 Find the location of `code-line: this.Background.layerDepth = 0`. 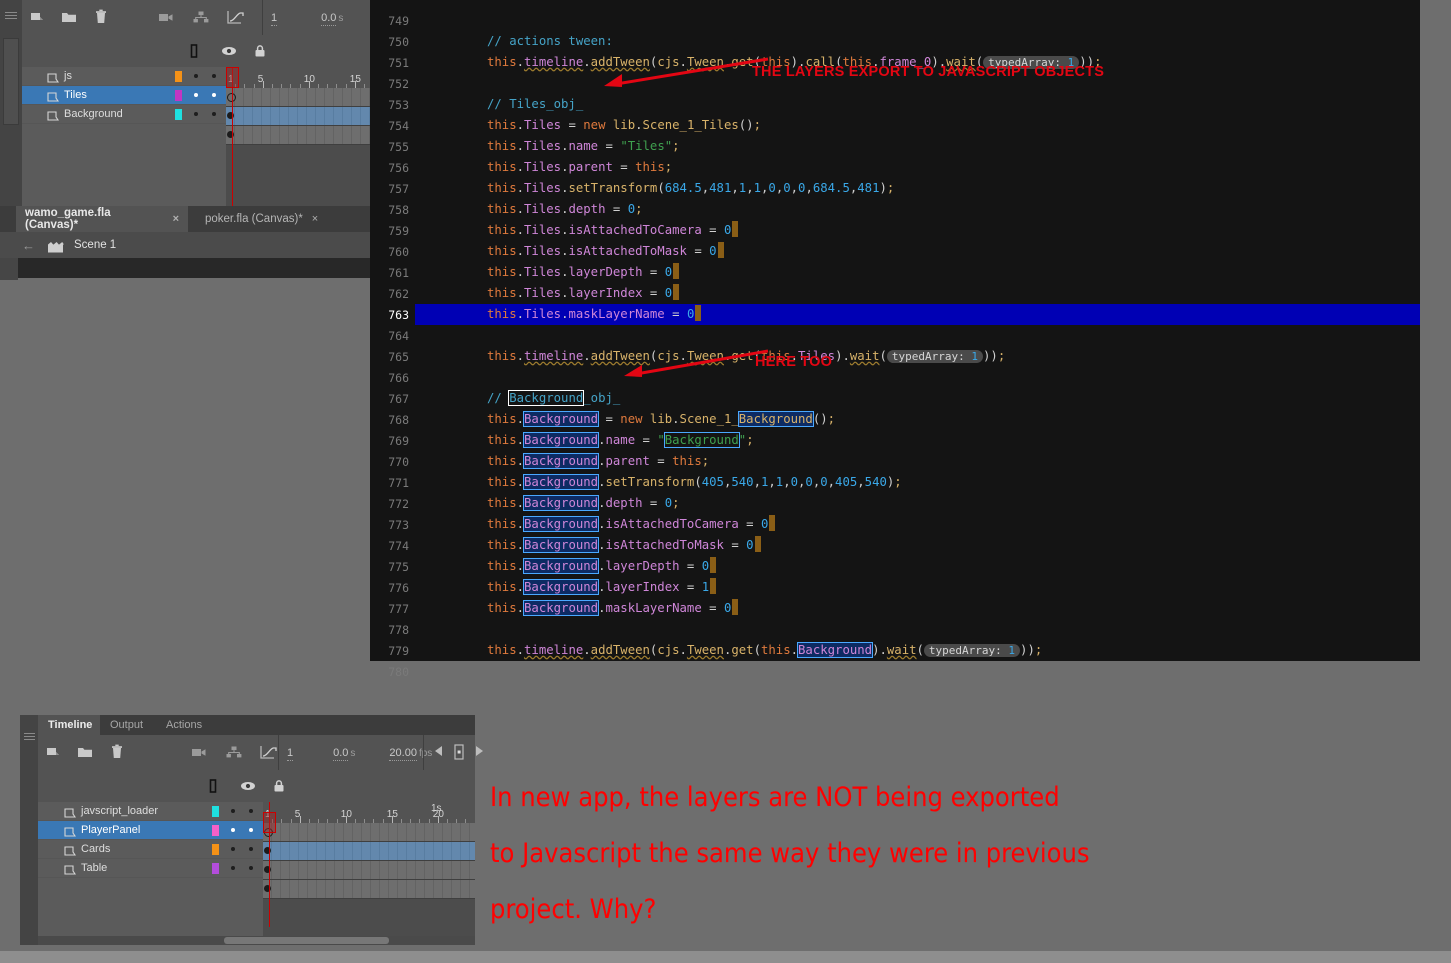

code-line: this.Background.layerDepth = 0 is located at coordinates (917, 566).